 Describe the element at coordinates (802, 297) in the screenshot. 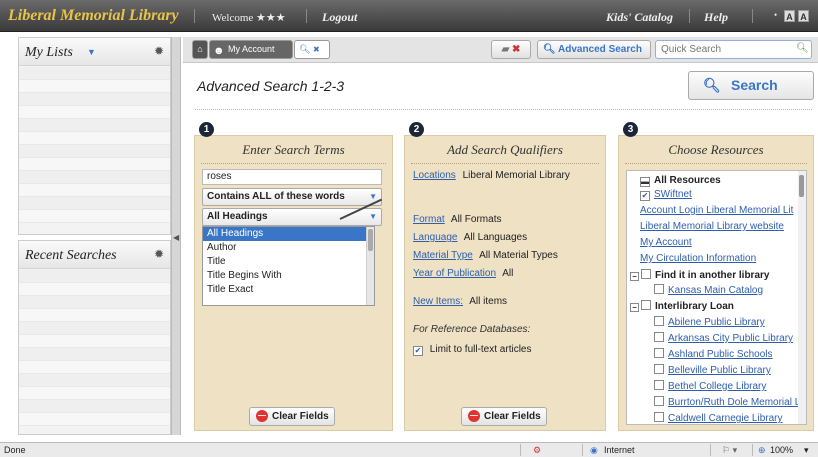

I see `resources-scrollbar` at that location.